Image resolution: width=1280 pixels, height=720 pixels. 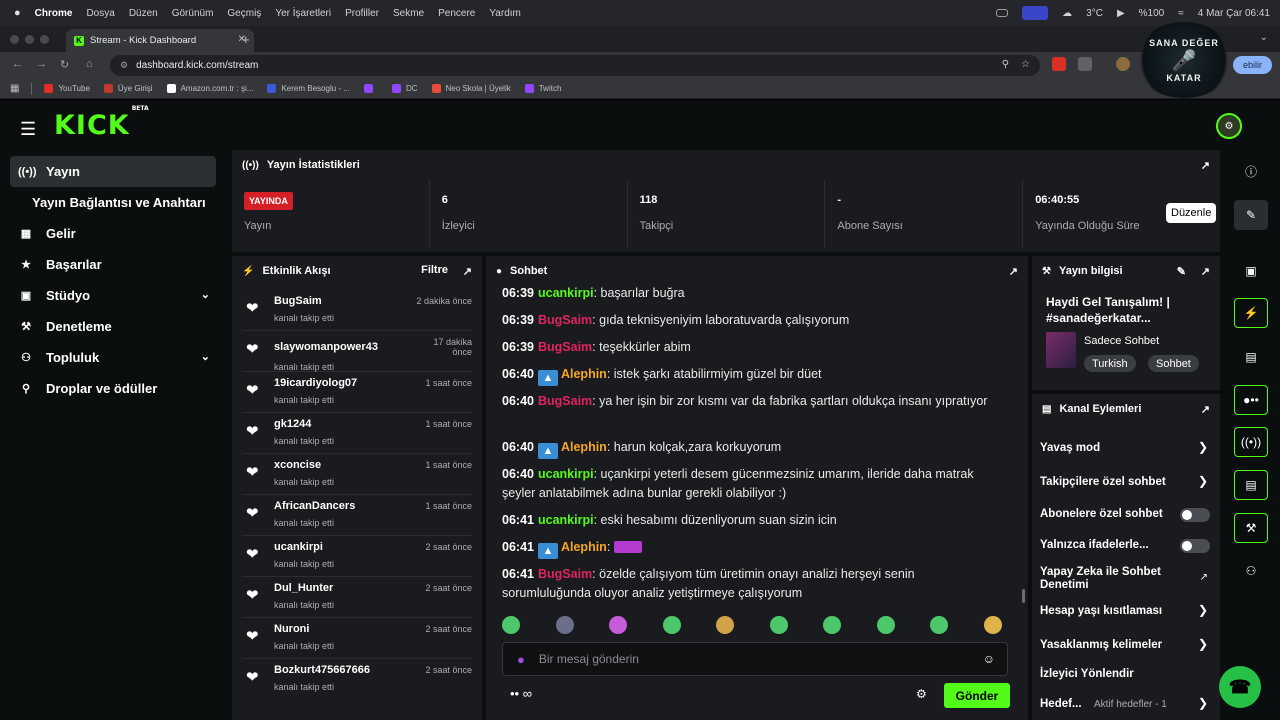 What do you see at coordinates (14, 39) in the screenshot?
I see `close-window-button` at bounding box center [14, 39].